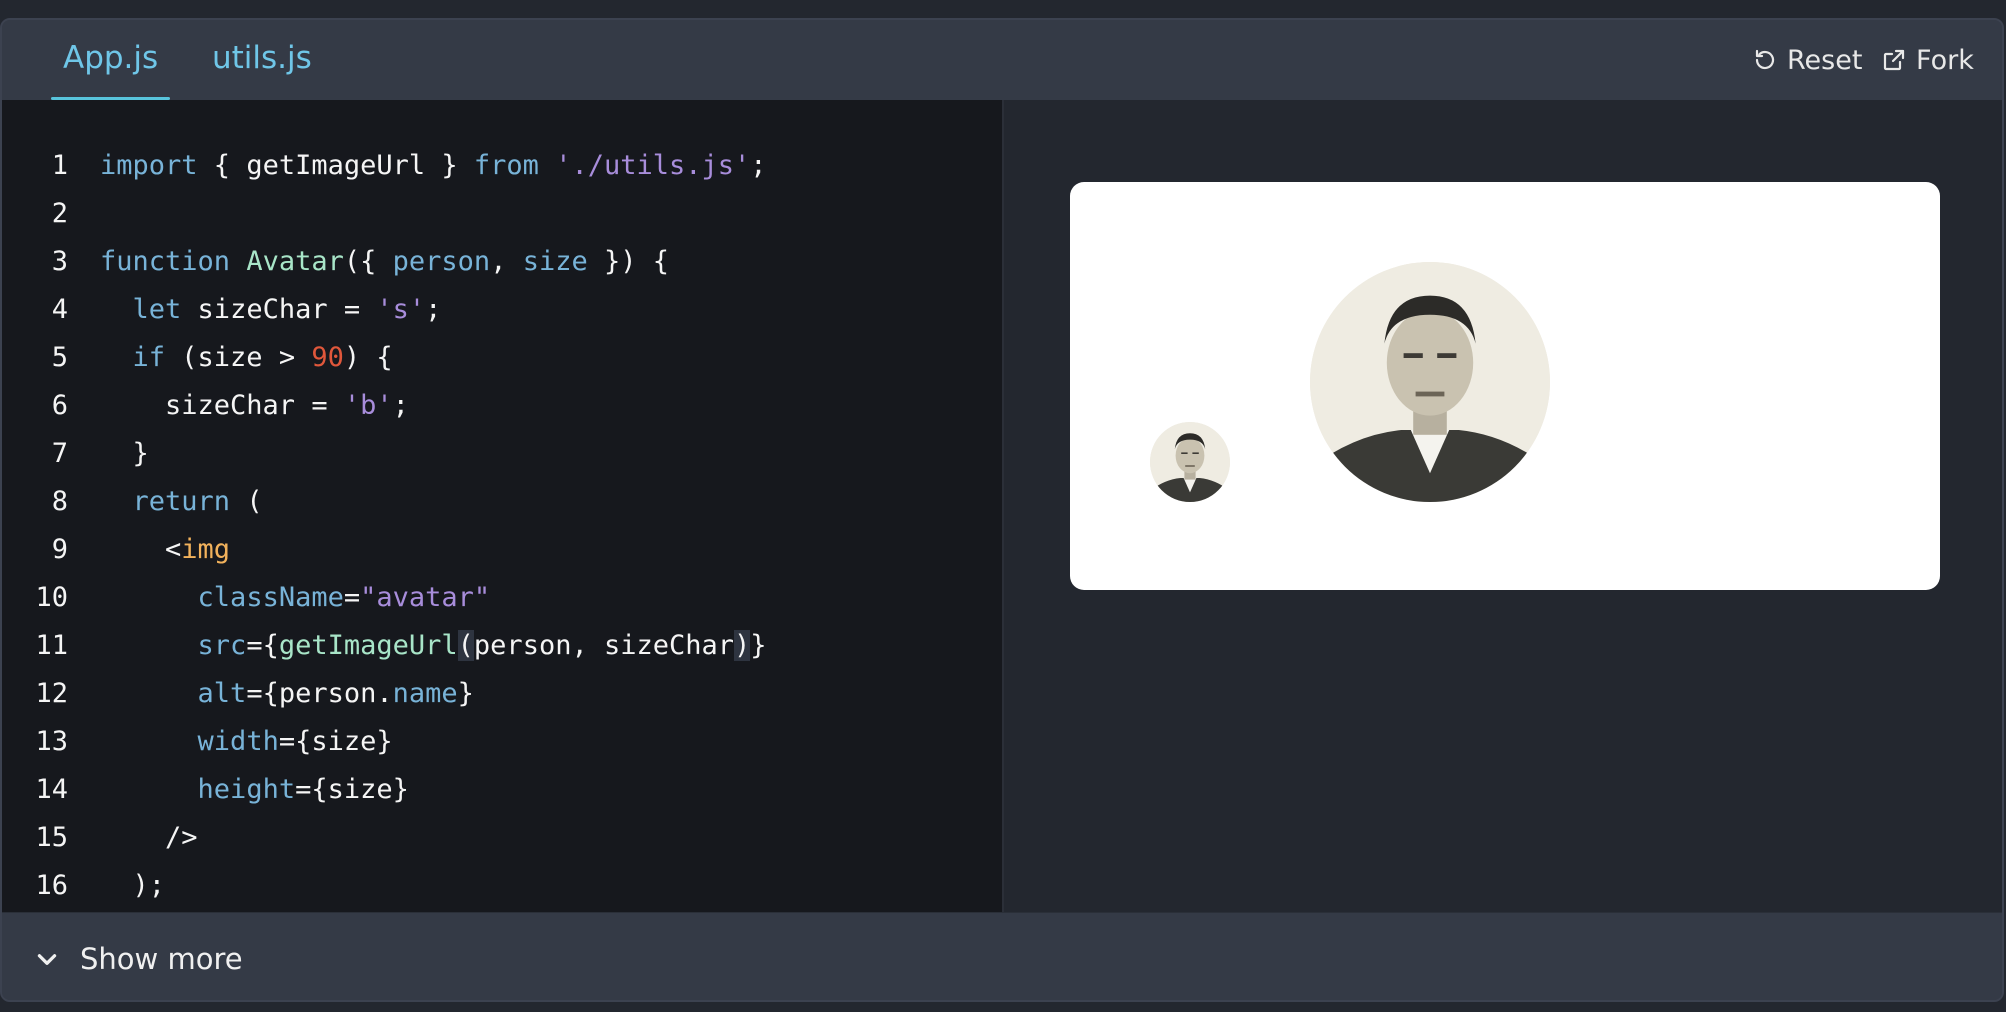 This screenshot has width=2006, height=1012. Describe the element at coordinates (51, 693) in the screenshot. I see `line-number: 12` at that location.